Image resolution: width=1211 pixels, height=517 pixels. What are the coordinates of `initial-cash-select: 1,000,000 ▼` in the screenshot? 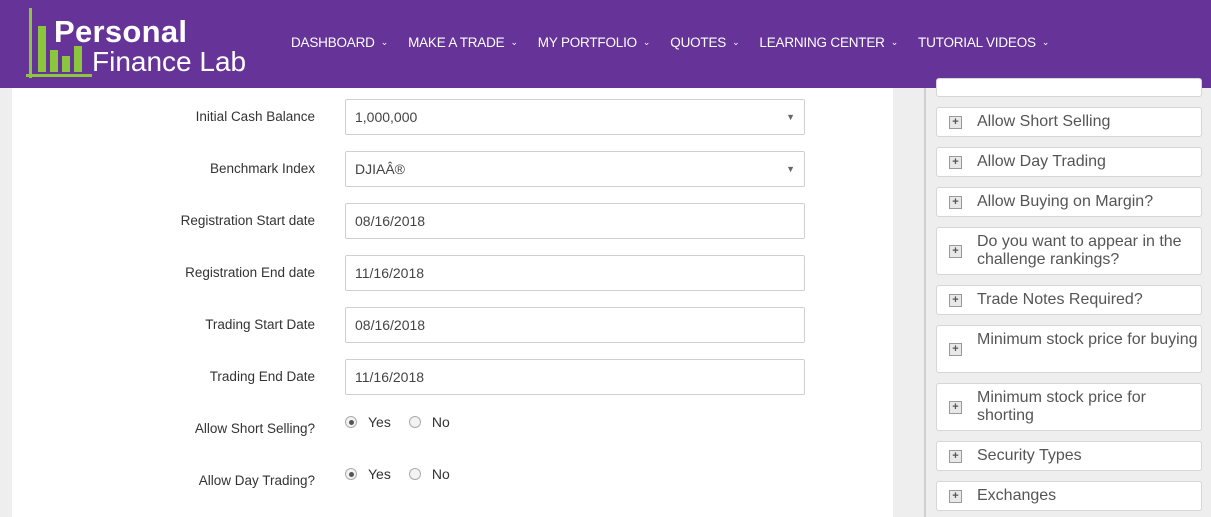 It's located at (575, 117).